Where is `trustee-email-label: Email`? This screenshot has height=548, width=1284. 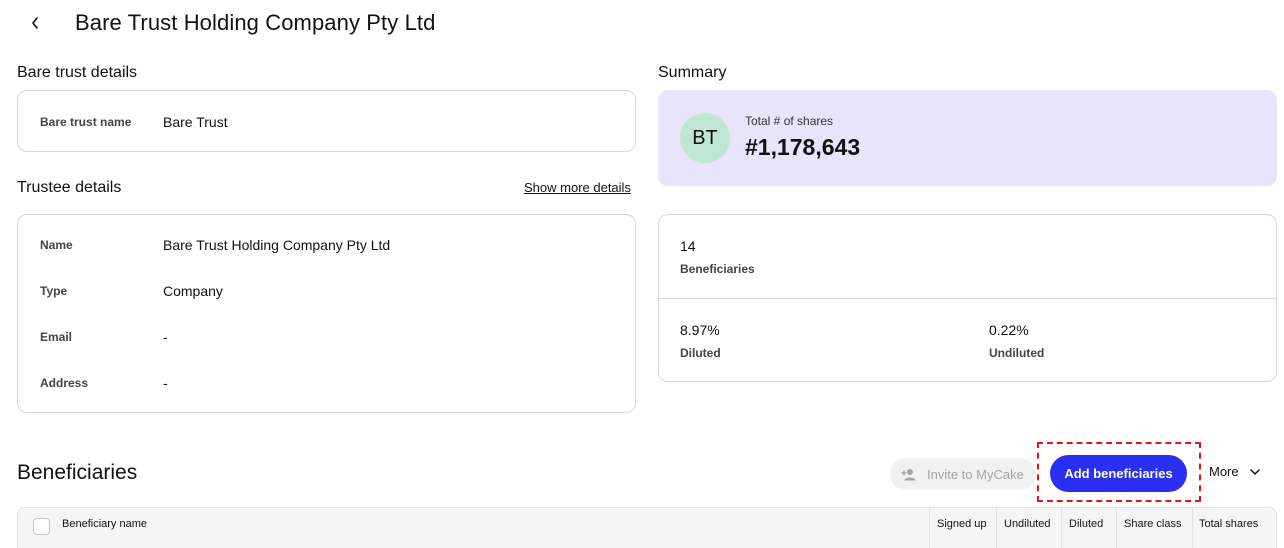
trustee-email-label: Email is located at coordinates (56, 337).